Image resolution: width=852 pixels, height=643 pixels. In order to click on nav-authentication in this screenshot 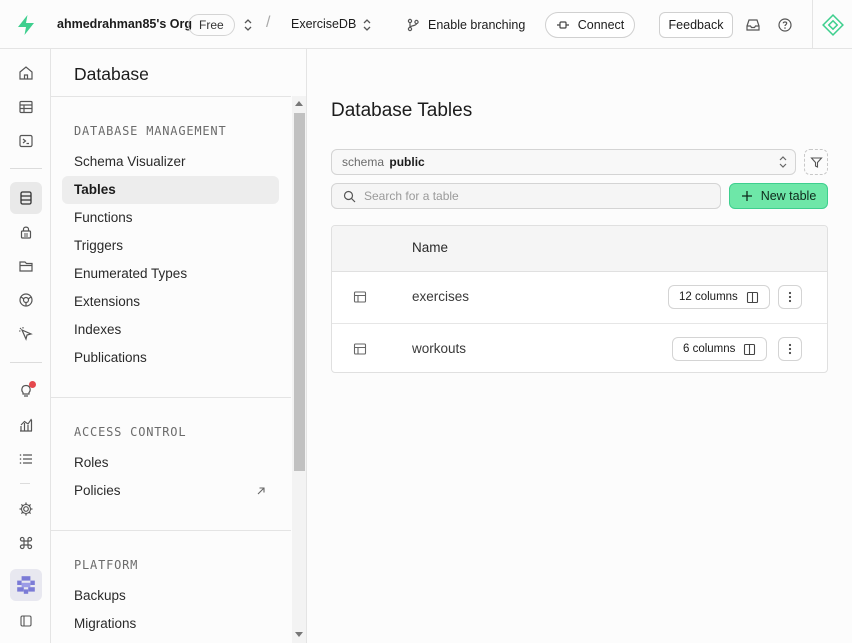, I will do `click(26, 232)`.